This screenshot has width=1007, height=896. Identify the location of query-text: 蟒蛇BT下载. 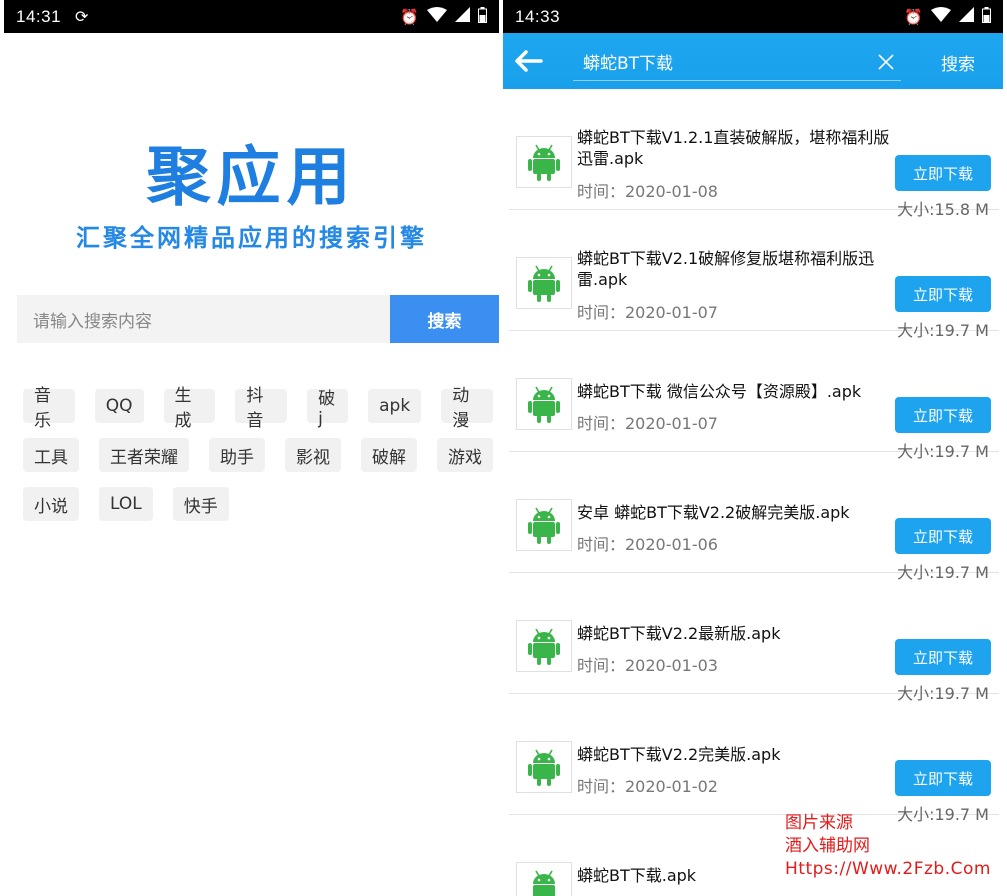
(722, 61).